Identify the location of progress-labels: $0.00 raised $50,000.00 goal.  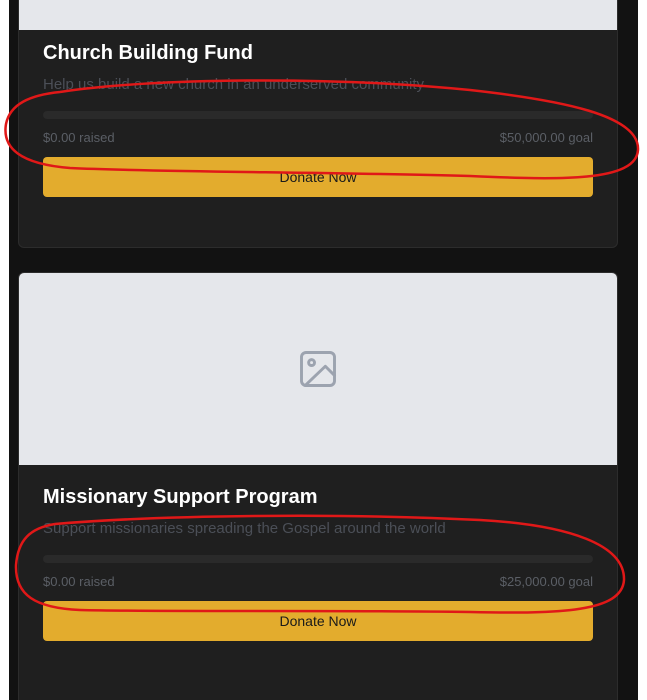
(318, 138).